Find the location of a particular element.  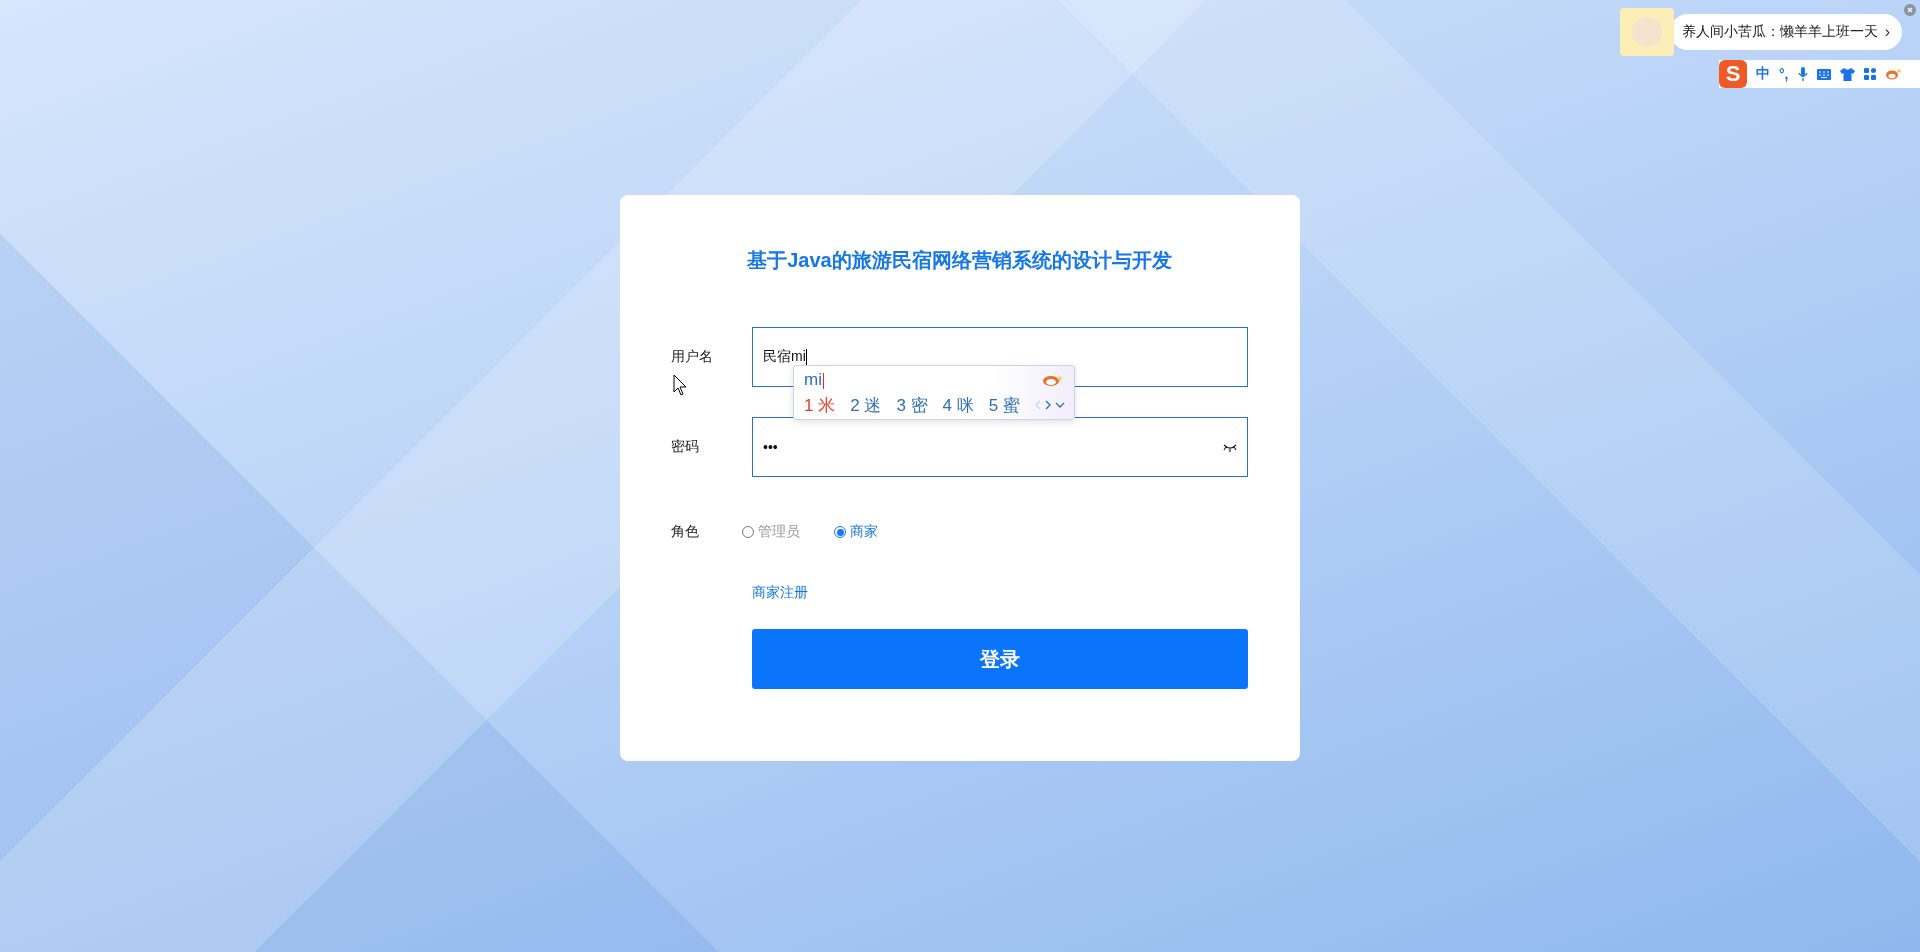

field-label: 密码 is located at coordinates (685, 447).